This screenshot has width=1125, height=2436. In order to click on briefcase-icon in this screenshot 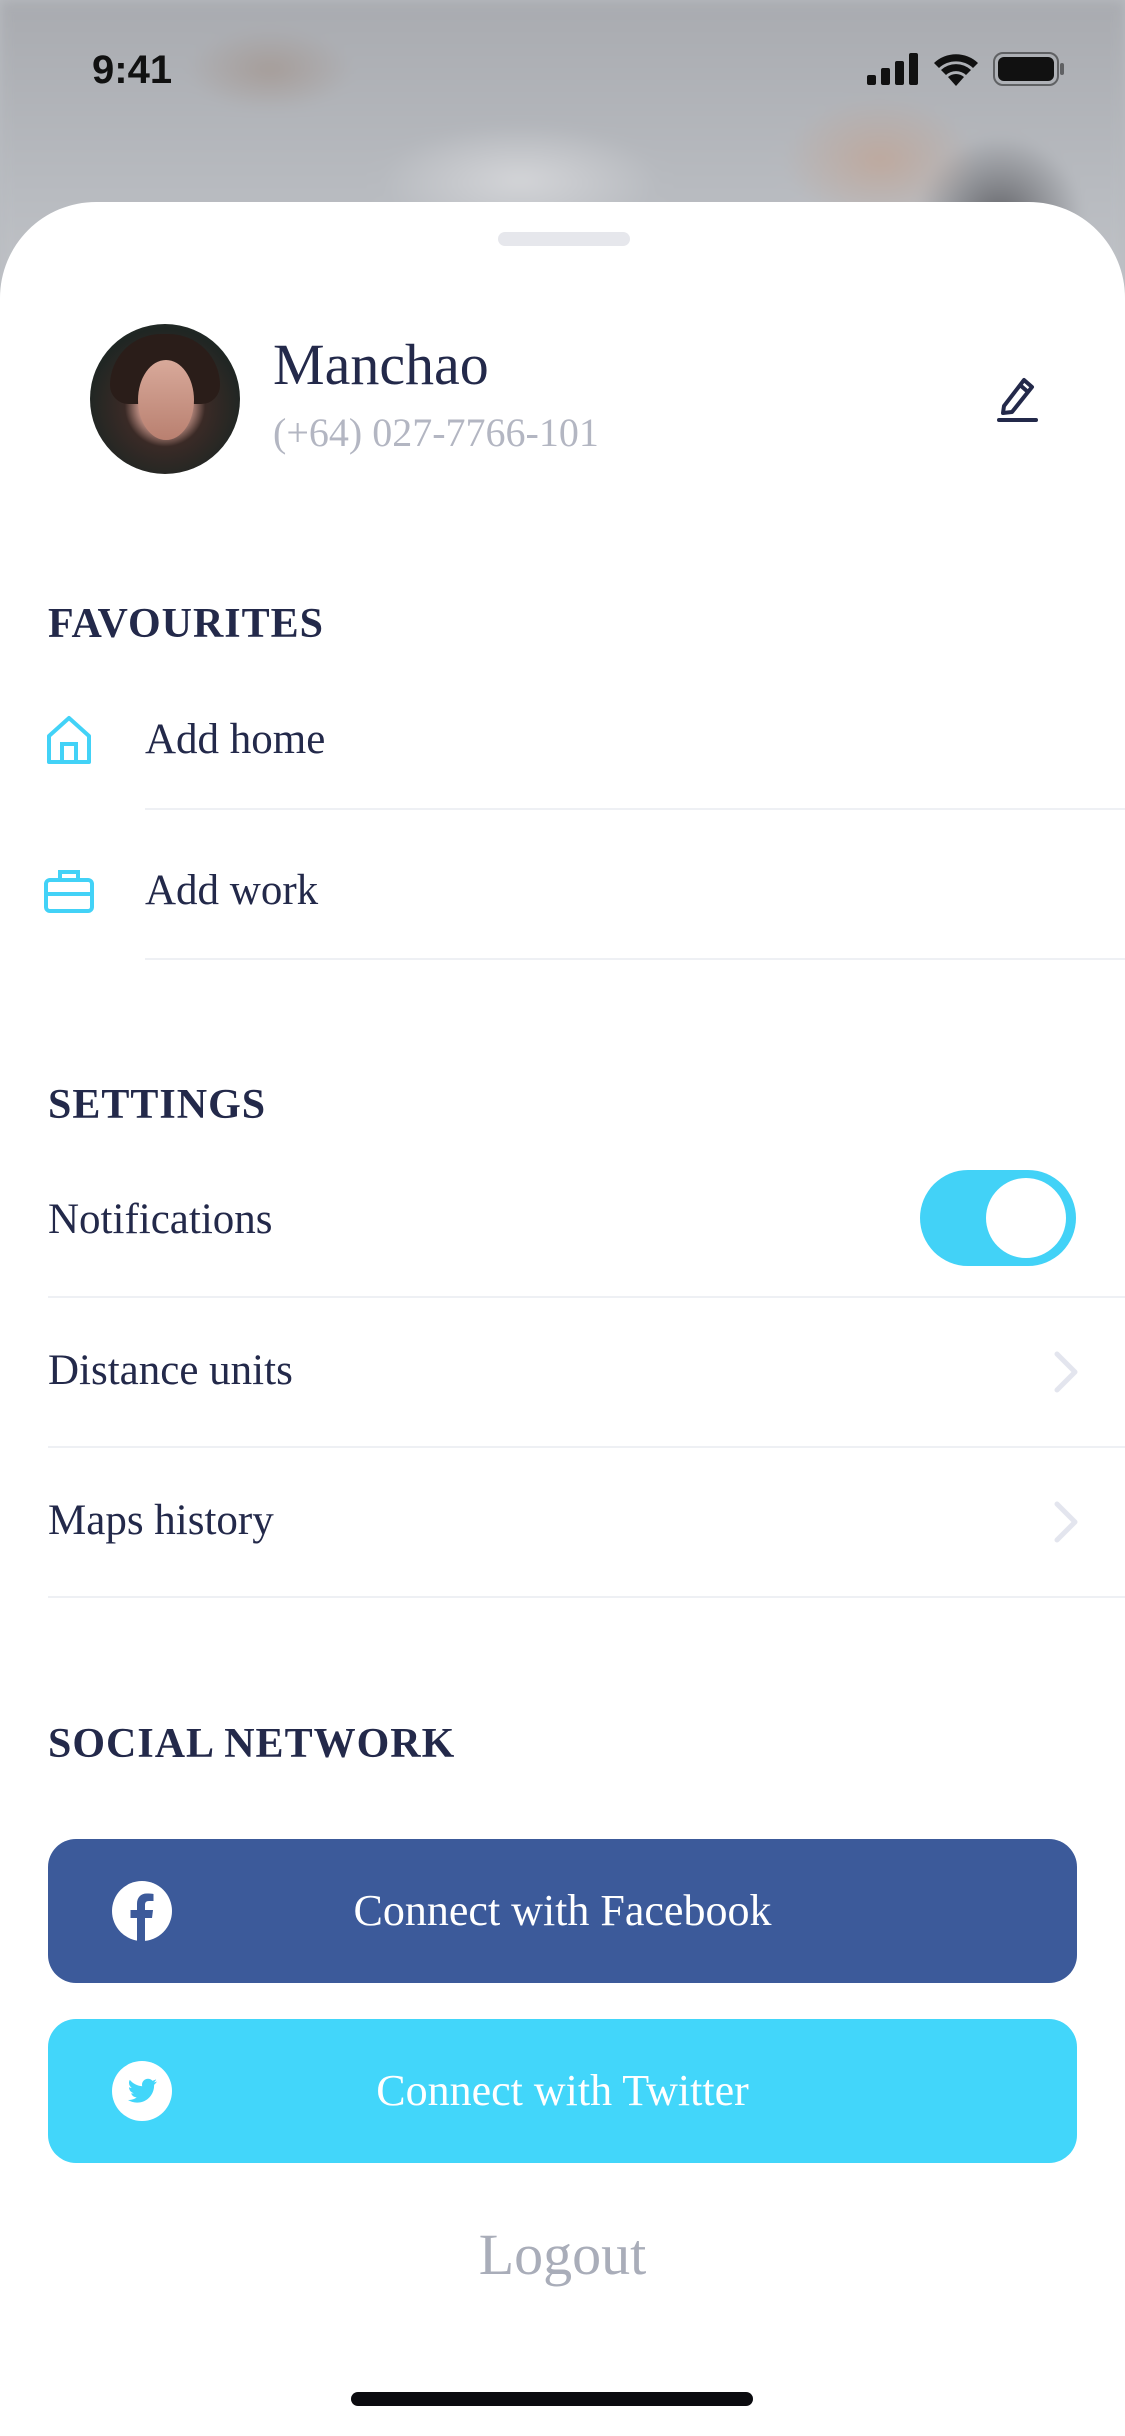, I will do `click(69, 891)`.